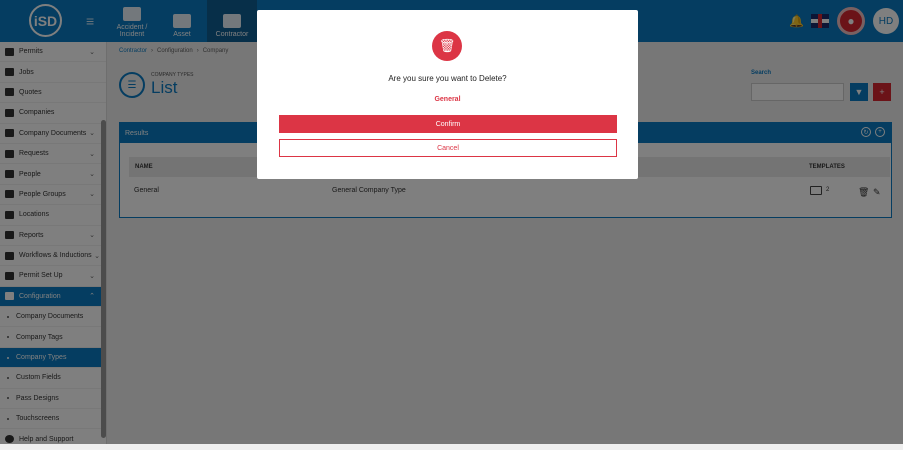 This screenshot has width=903, height=450. What do you see at coordinates (447, 99) in the screenshot?
I see `dialog-item-name: General` at bounding box center [447, 99].